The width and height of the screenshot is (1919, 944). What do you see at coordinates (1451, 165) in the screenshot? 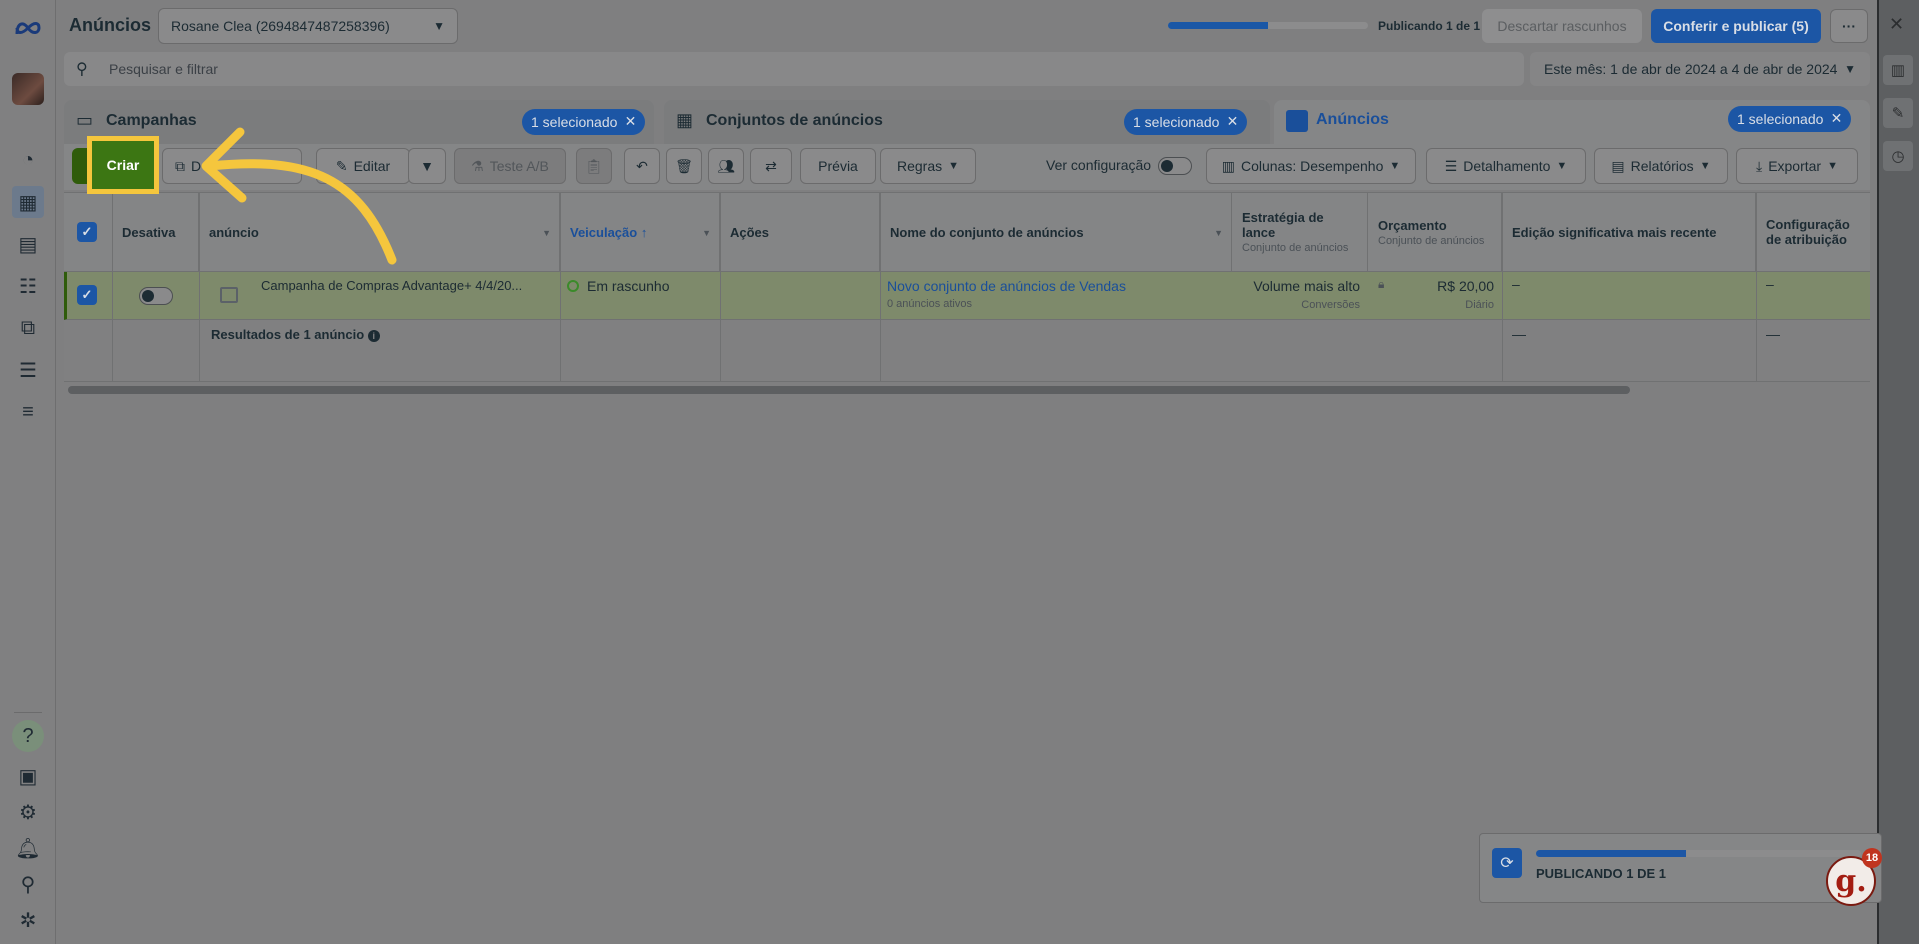
I see `breakdown-icon: ☰` at bounding box center [1451, 165].